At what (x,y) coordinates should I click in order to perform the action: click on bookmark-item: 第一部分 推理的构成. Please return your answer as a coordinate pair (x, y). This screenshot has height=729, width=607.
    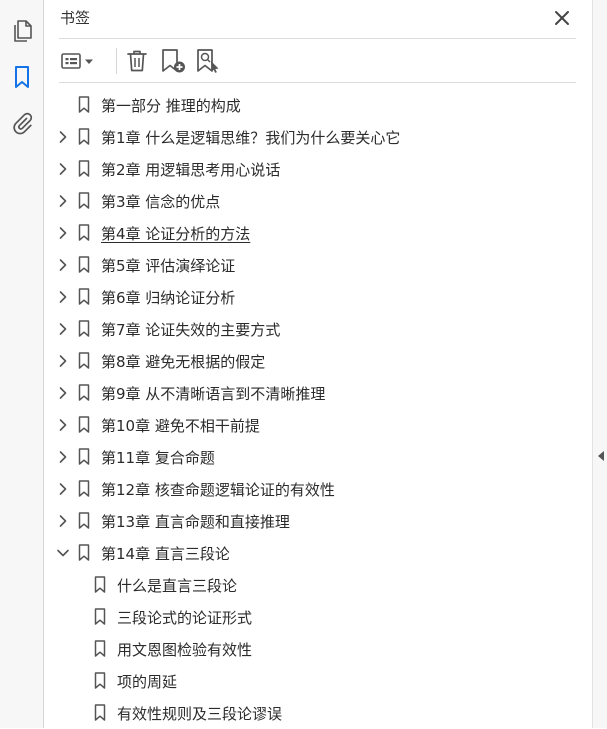
    Looking at the image, I should click on (318, 105).